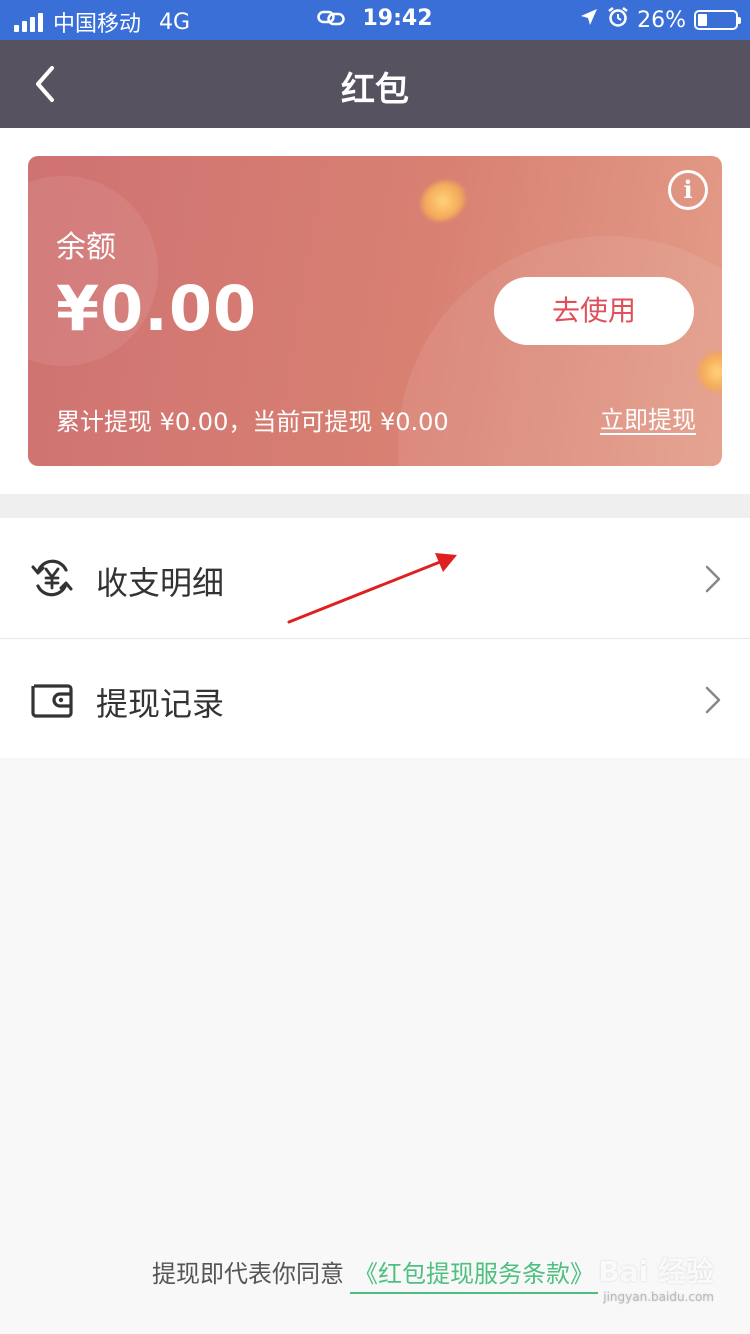 The image size is (750, 1334). Describe the element at coordinates (86, 247) in the screenshot. I see `balance-label: 余额` at that location.